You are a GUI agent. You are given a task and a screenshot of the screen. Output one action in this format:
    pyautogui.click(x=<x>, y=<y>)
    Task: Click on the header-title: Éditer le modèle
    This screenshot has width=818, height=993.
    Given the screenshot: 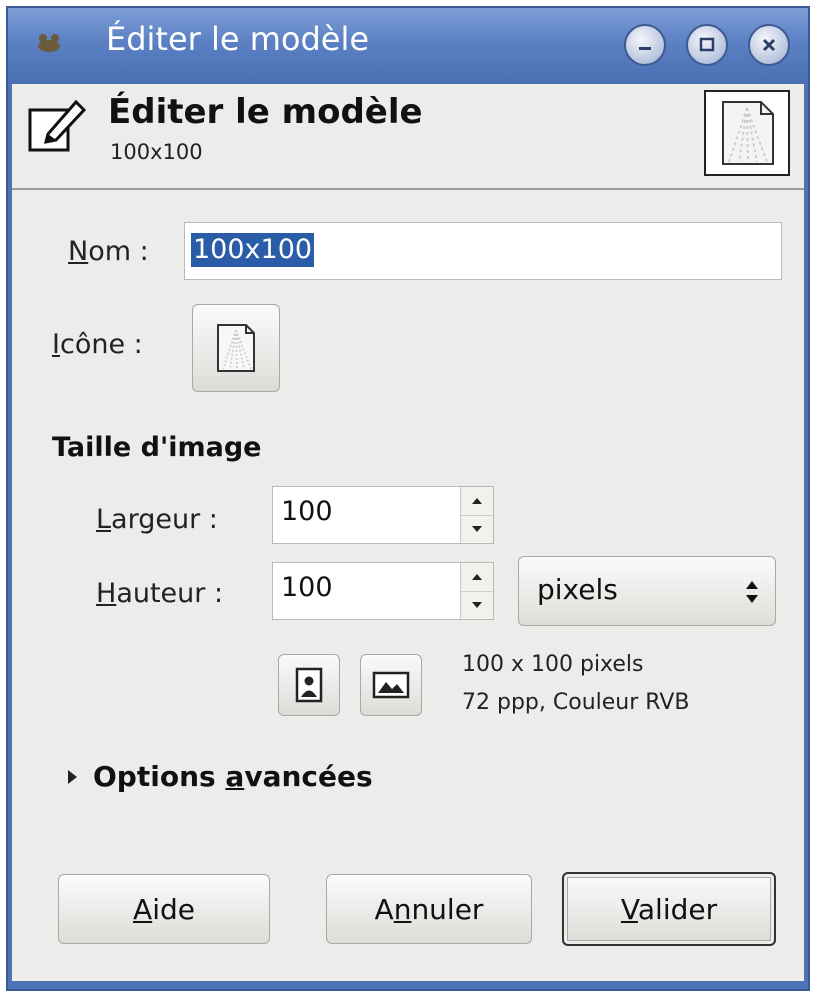 What is the action you would take?
    pyautogui.click(x=265, y=112)
    